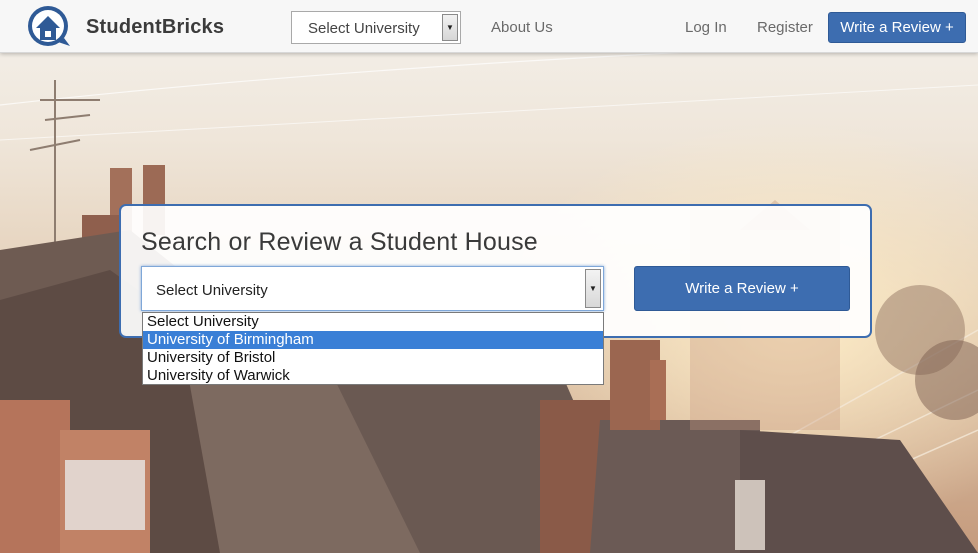 This screenshot has width=978, height=553. I want to click on nav-write-review-button: Write a Review +, so click(897, 27).